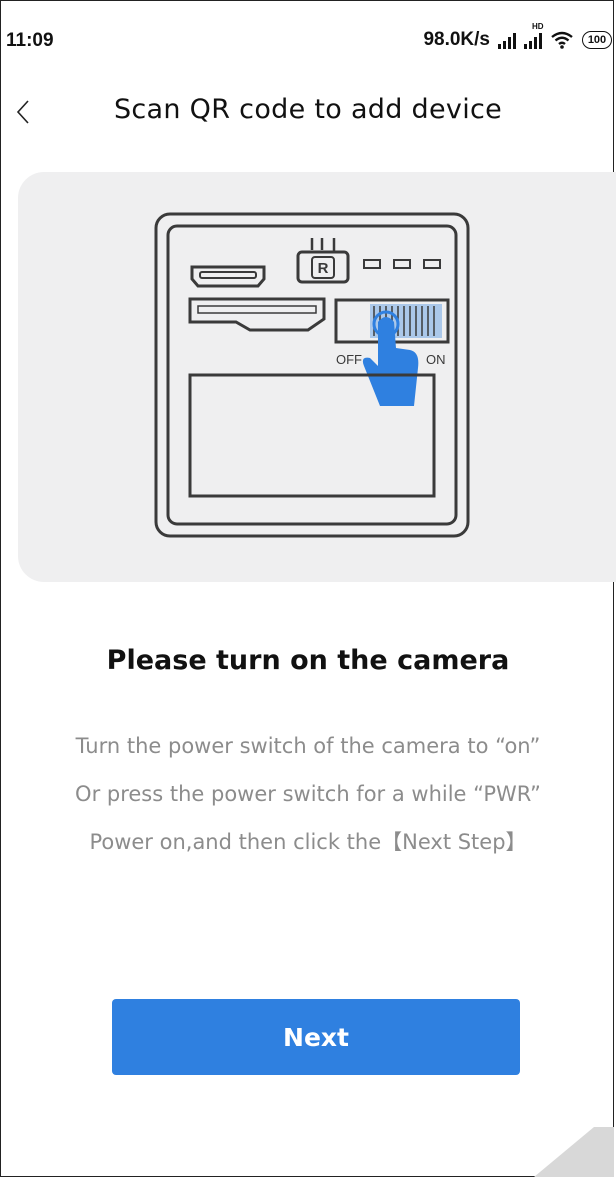  I want to click on header: Scan QR code to add device, so click(308, 112).